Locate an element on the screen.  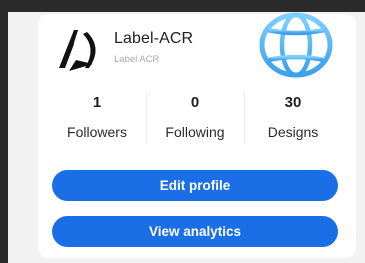
designs-label: Designs is located at coordinates (293, 132).